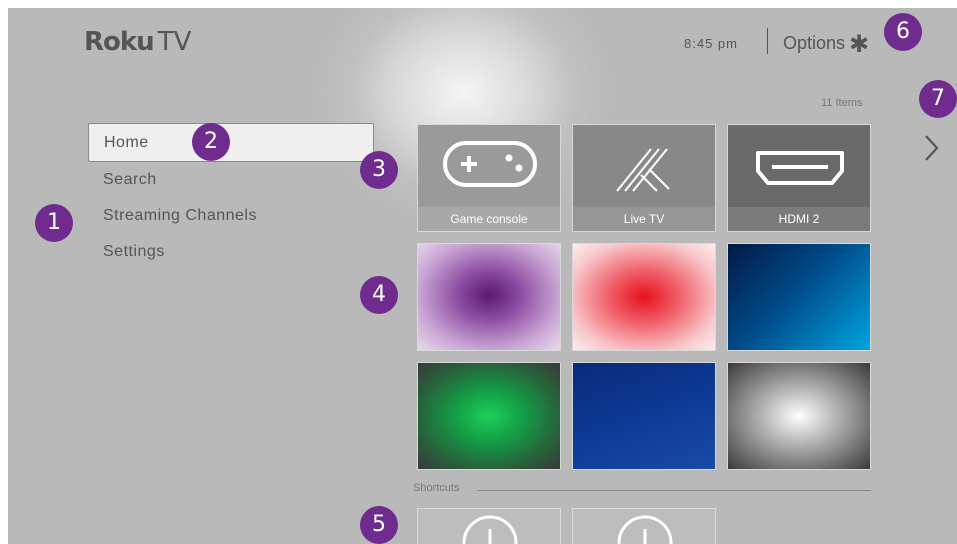  What do you see at coordinates (842, 103) in the screenshot?
I see `items-count: 11 Items` at bounding box center [842, 103].